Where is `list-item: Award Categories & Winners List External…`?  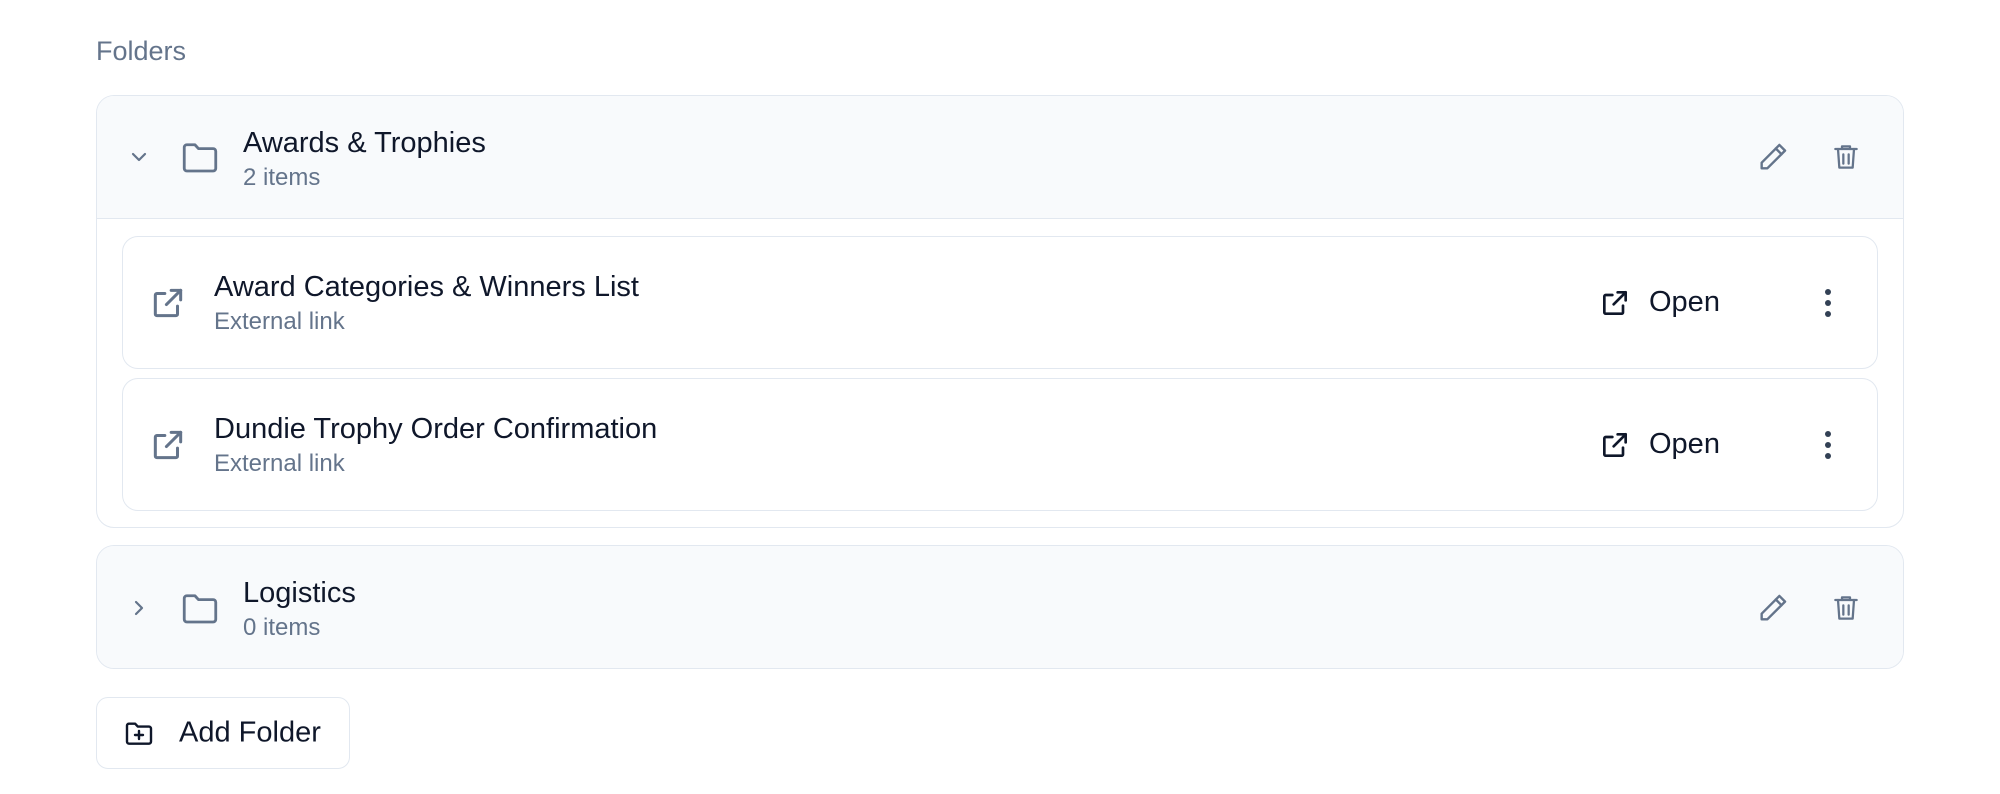 list-item: Award Categories & Winners List External… is located at coordinates (1000, 302).